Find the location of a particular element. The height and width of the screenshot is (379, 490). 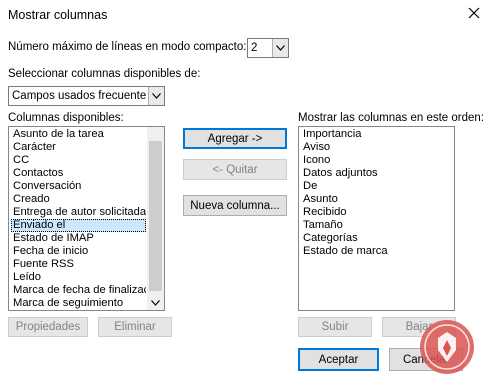

available-column-item: Estado de IMAP is located at coordinates (78, 238).